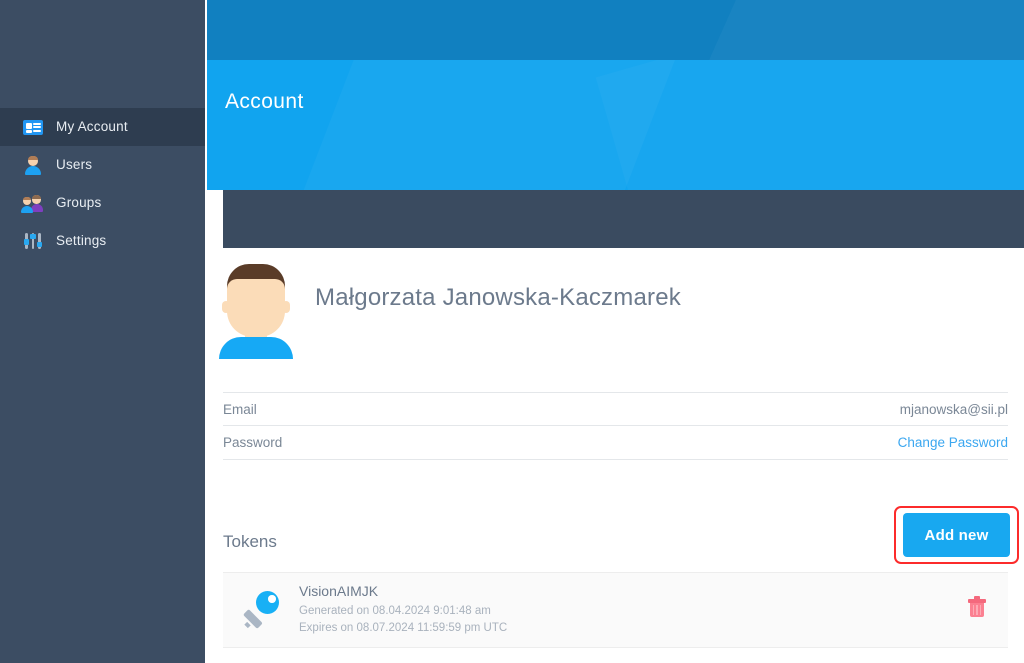  Describe the element at coordinates (33, 127) in the screenshot. I see `id-card-icon` at that location.